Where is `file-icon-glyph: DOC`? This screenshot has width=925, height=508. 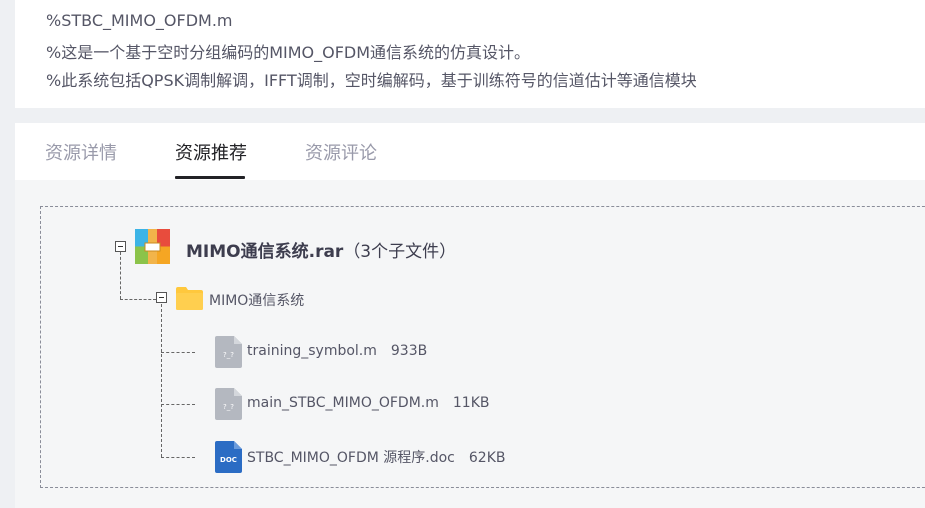 file-icon-glyph: DOC is located at coordinates (228, 460).